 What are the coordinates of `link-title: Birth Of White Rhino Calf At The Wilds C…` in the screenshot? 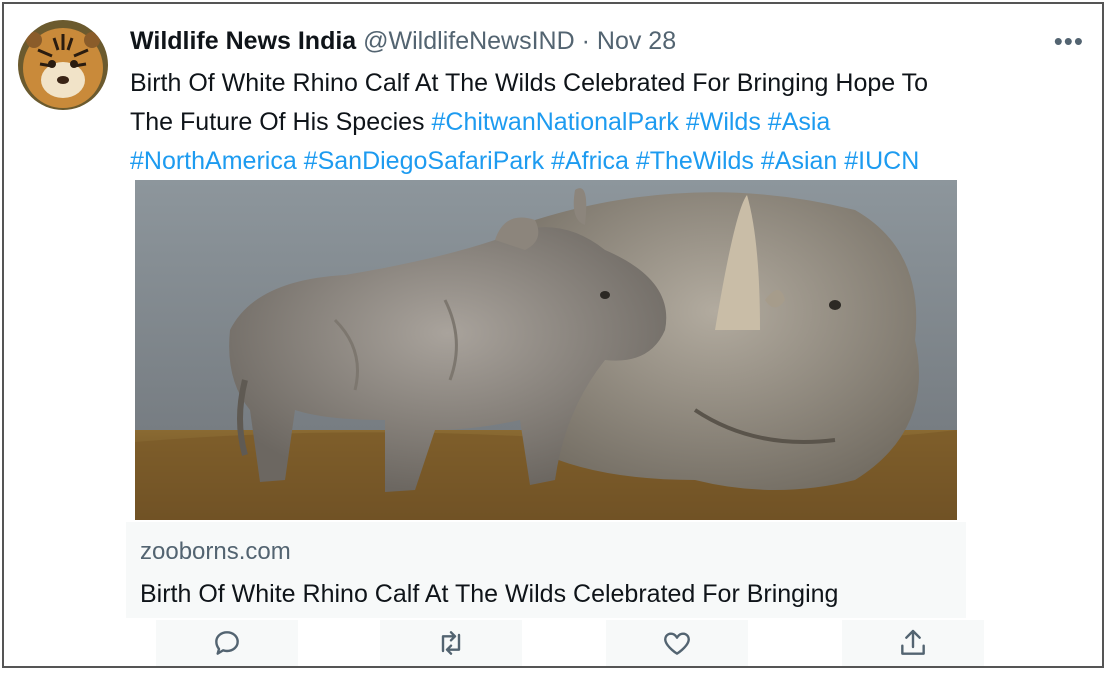 It's located at (489, 594).